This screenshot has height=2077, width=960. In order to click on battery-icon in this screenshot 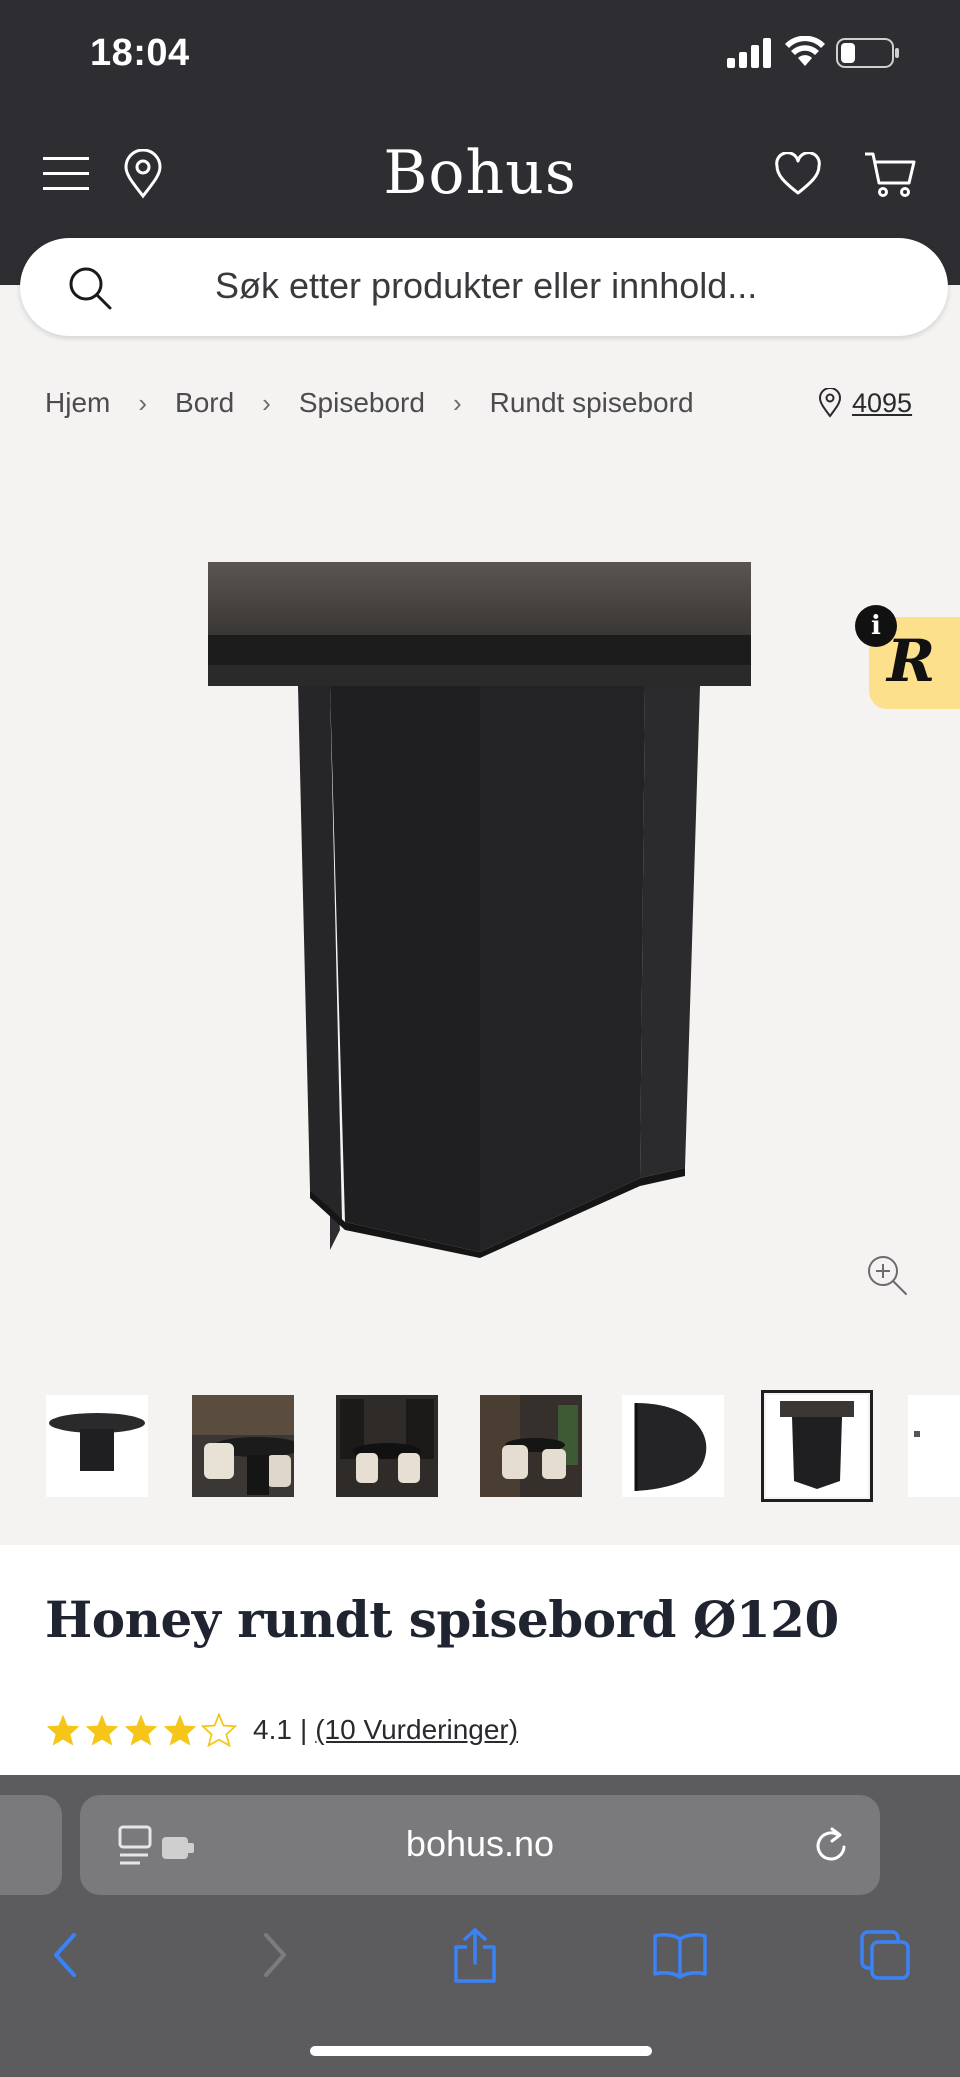, I will do `click(867, 53)`.